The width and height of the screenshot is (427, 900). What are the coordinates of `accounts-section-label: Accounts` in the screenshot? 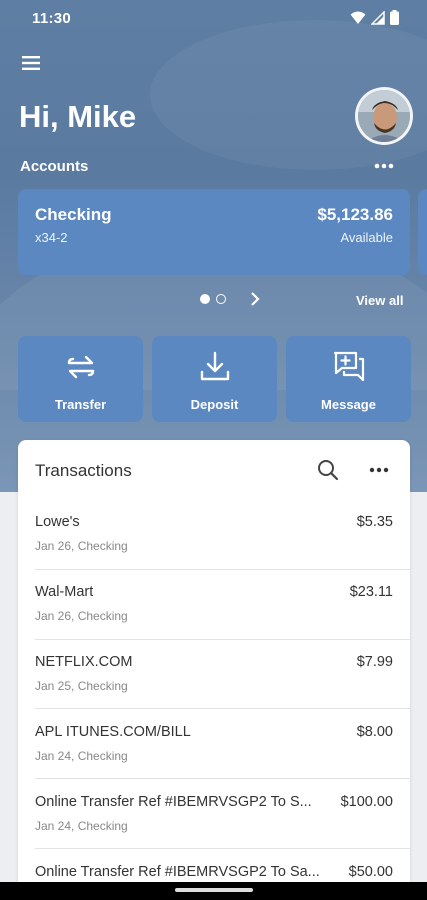 It's located at (54, 166).